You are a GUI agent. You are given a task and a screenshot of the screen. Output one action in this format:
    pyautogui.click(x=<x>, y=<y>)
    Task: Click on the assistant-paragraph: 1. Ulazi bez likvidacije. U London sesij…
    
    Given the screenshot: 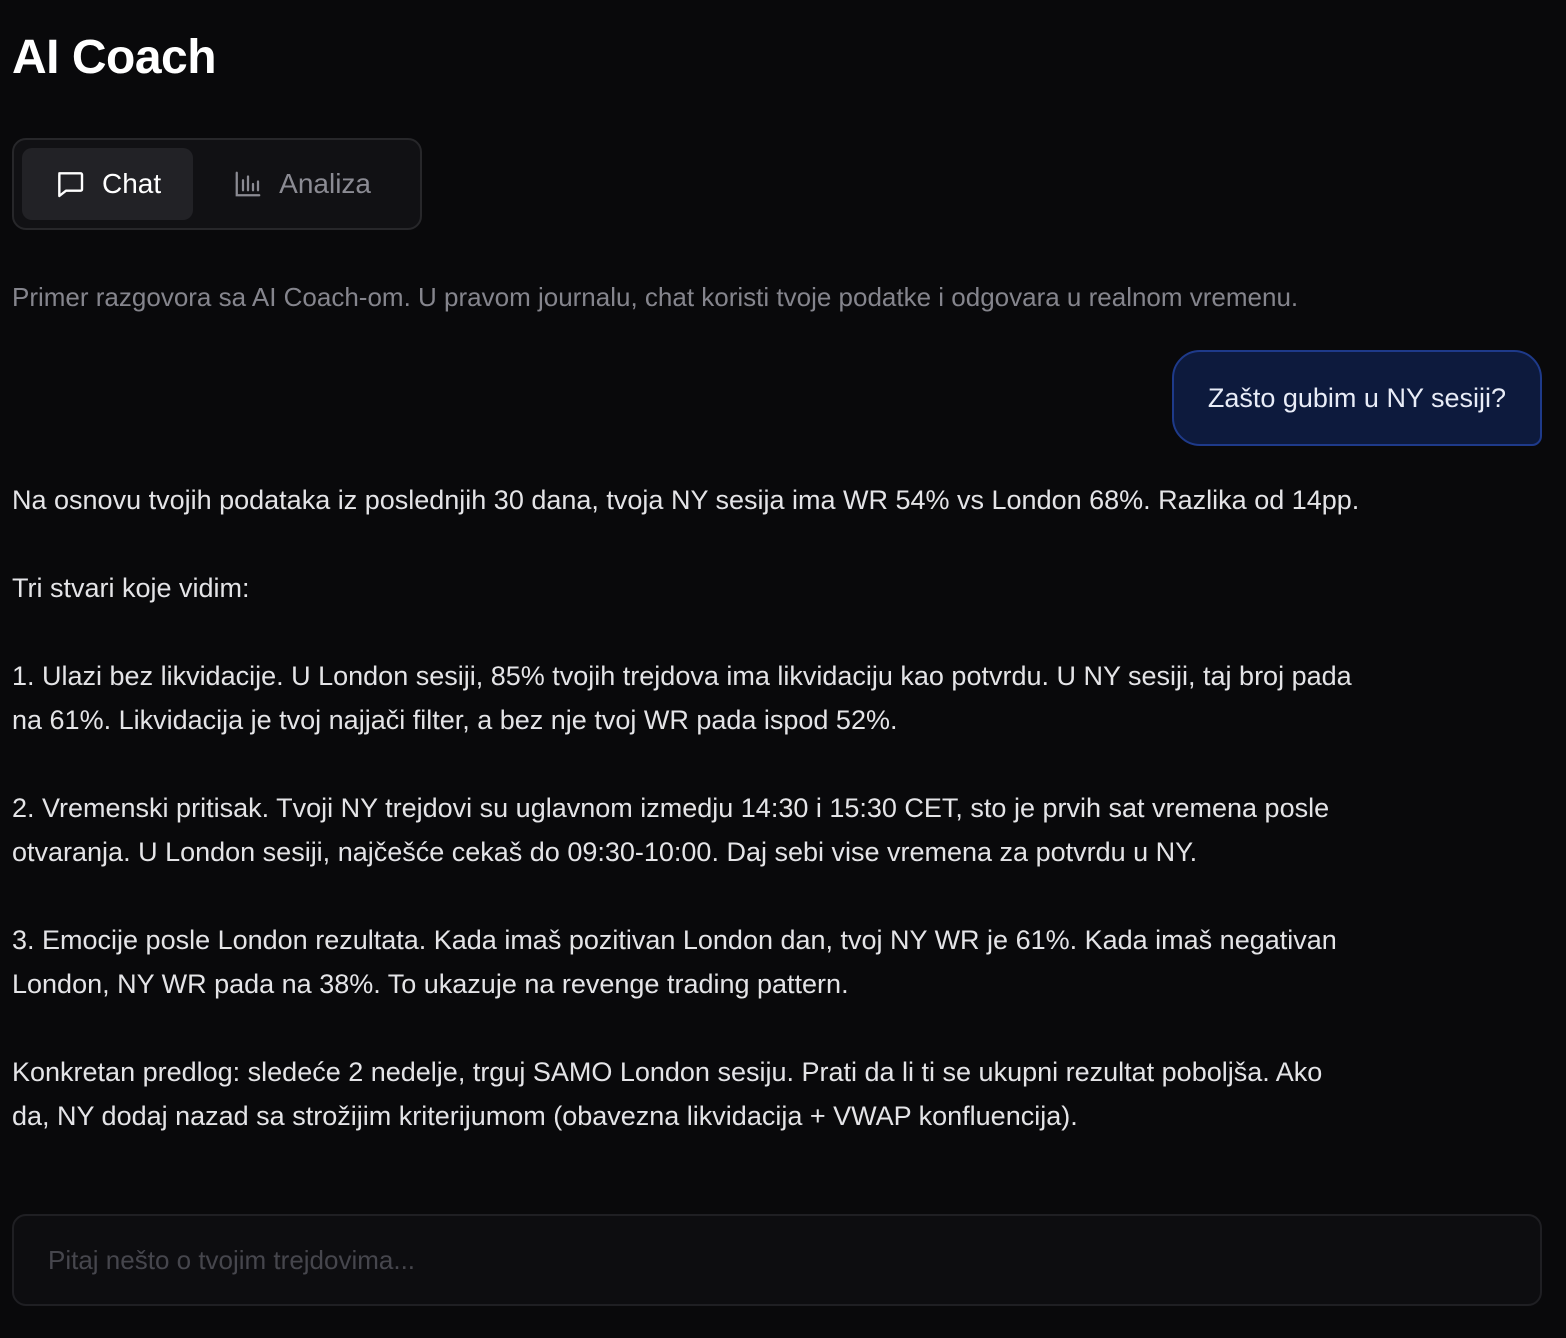 What is the action you would take?
    pyautogui.click(x=682, y=698)
    